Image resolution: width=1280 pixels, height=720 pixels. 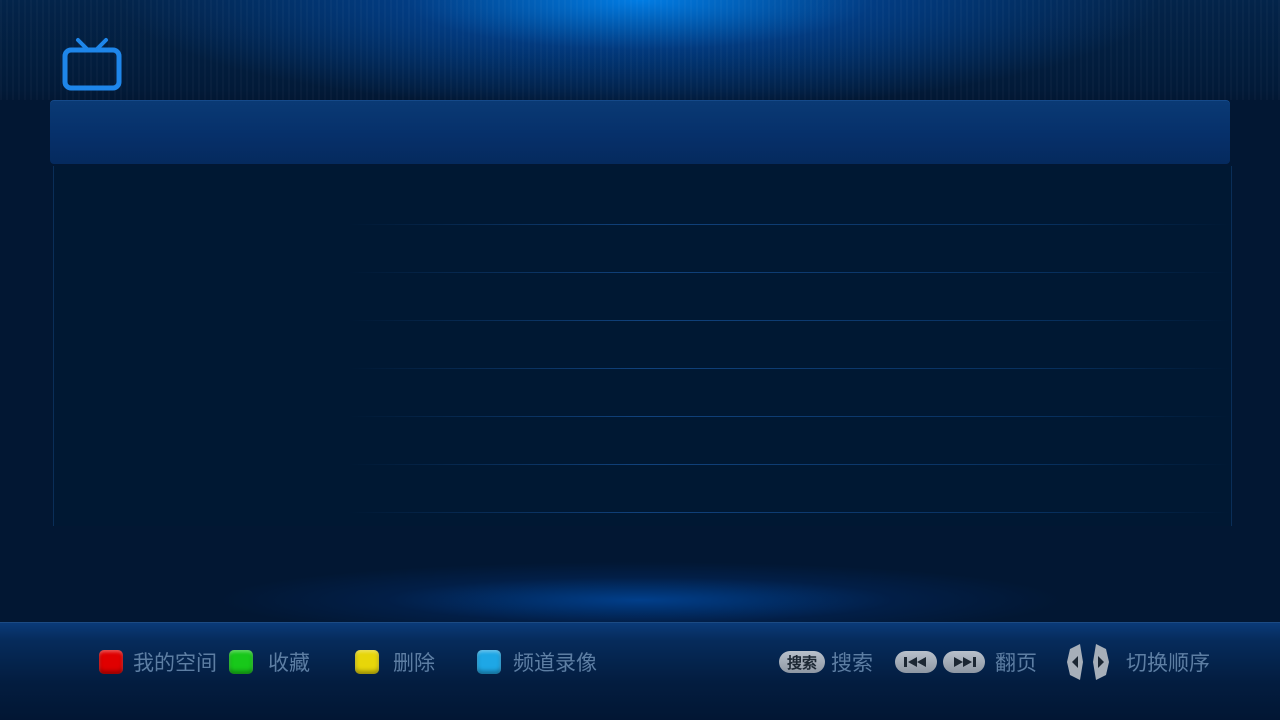 What do you see at coordinates (1168, 663) in the screenshot?
I see `order-label: 切换顺序` at bounding box center [1168, 663].